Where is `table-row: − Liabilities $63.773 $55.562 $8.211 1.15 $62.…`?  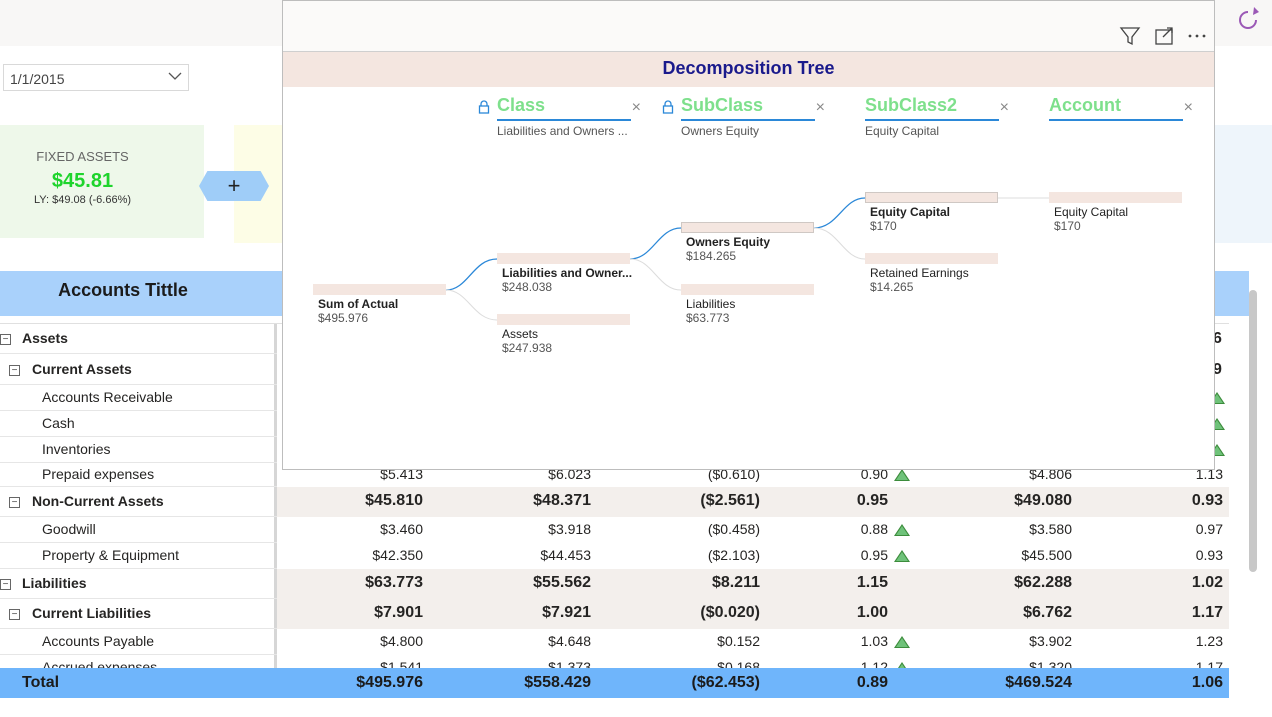 table-row: − Liabilities $63.773 $55.562 $8.211 1.15 $62.… is located at coordinates (614, 584).